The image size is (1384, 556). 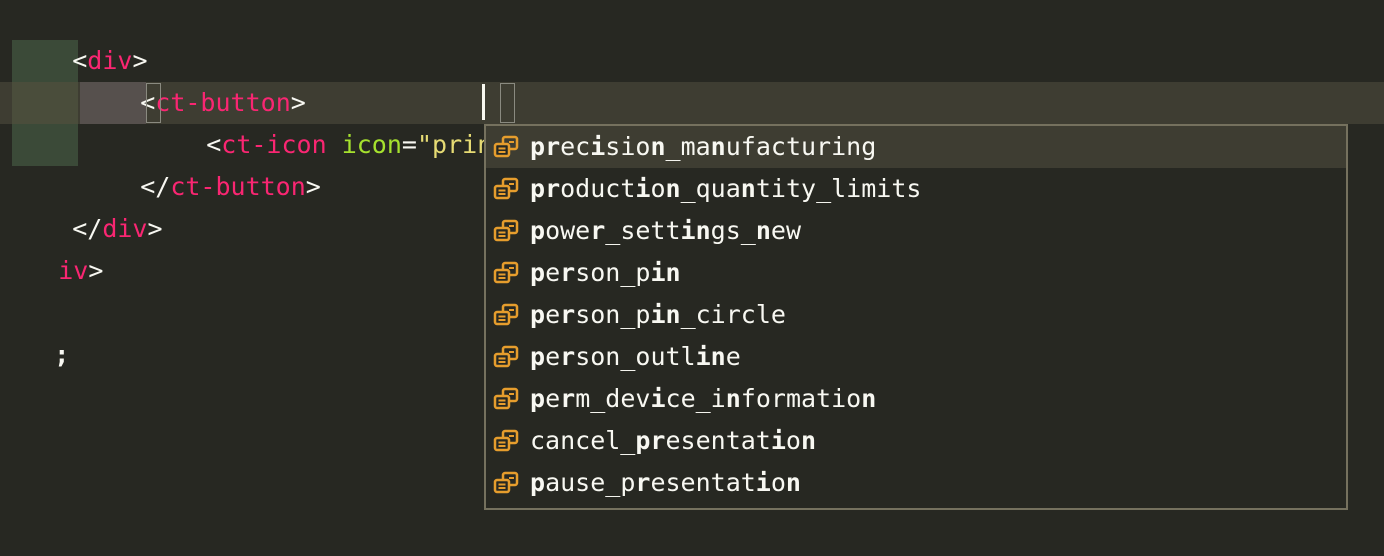 I want to click on autocomplete-item: pause_presentation, so click(x=916, y=483).